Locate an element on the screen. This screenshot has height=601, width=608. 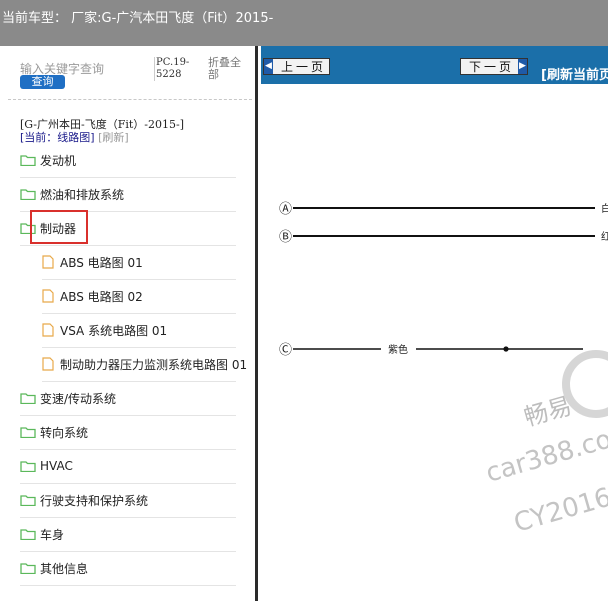
watermark-line-2: car388.com is located at coordinates (545, 452).